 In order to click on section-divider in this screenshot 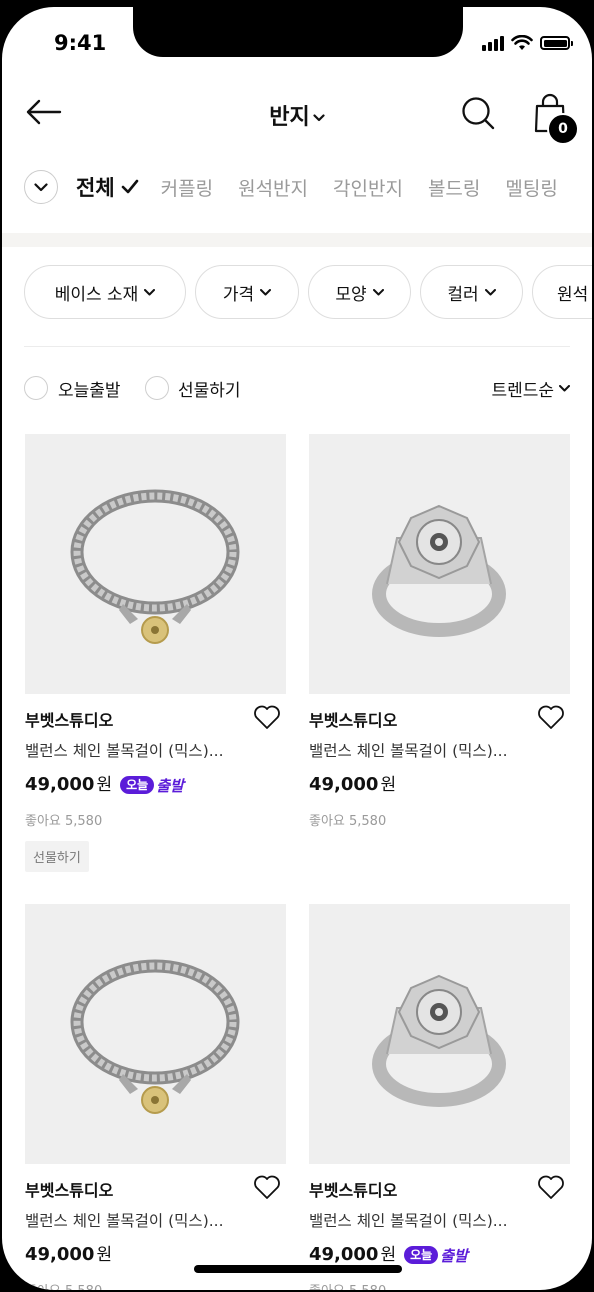, I will do `click(297, 240)`.